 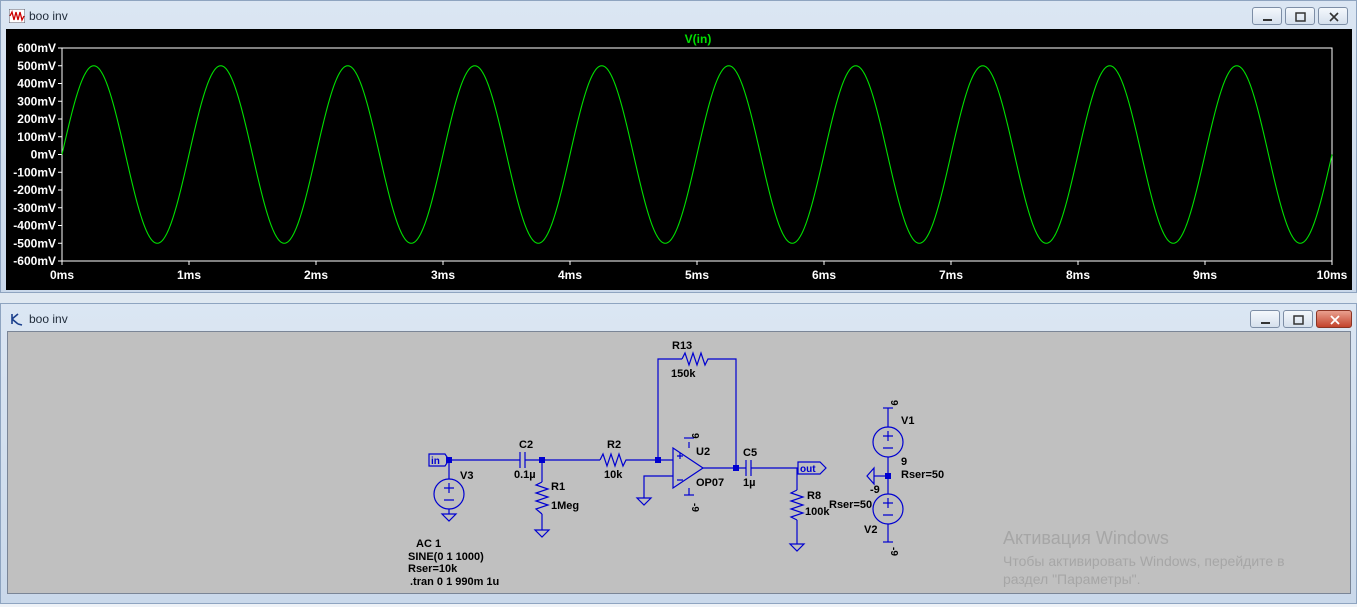 What do you see at coordinates (449, 517) in the screenshot?
I see `ground-v3` at bounding box center [449, 517].